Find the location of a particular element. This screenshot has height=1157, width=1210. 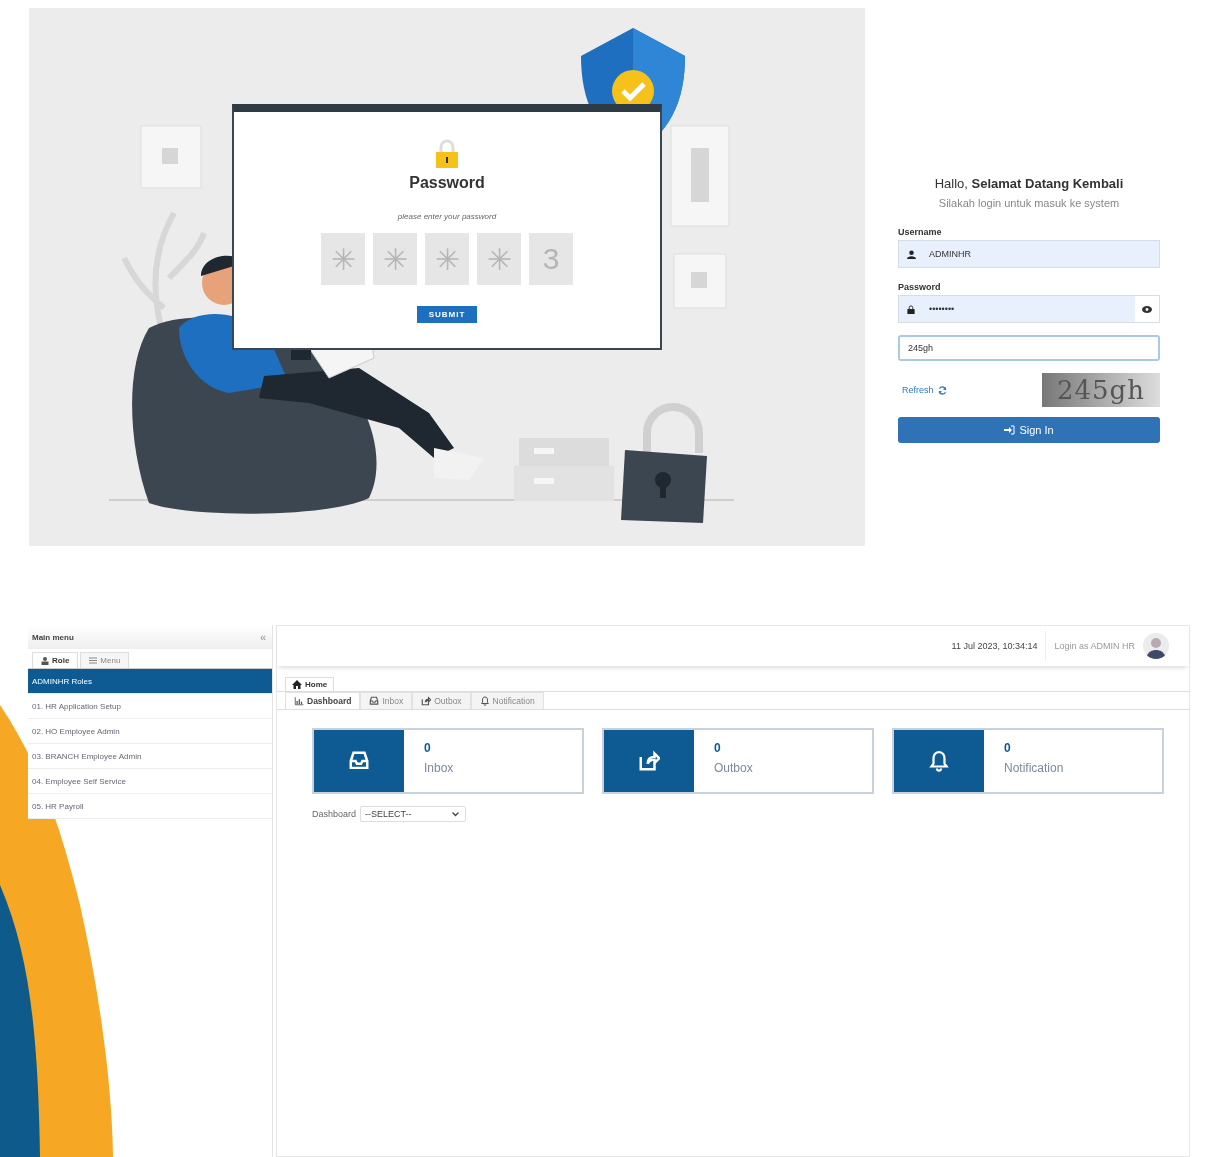

sign-in-icon is located at coordinates (1010, 430).